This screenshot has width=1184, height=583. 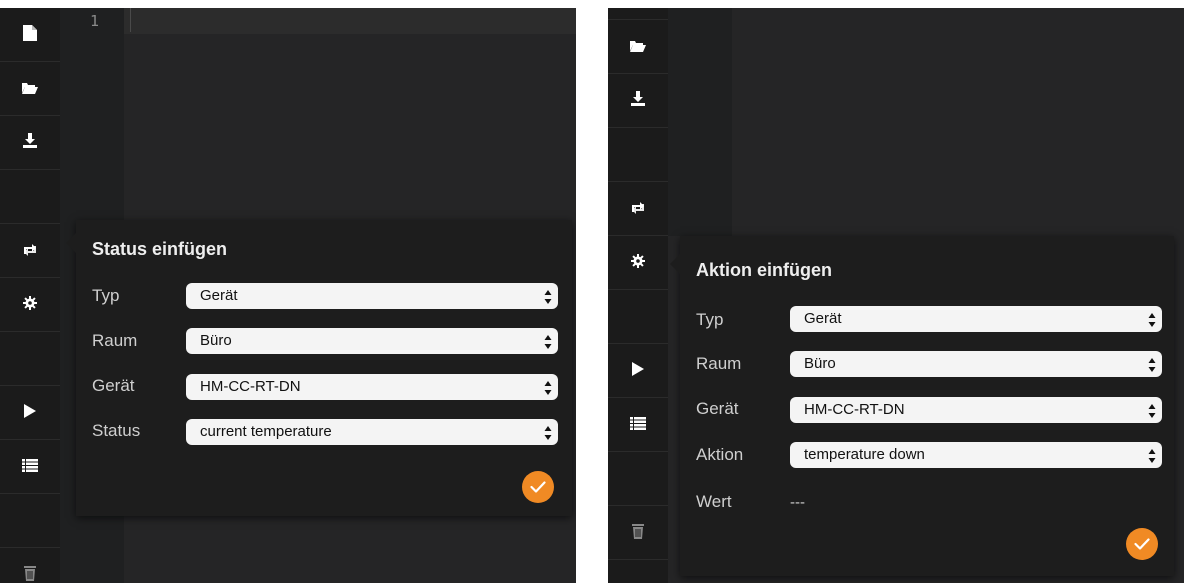 I want to click on new-file-icon, so click(x=30, y=34).